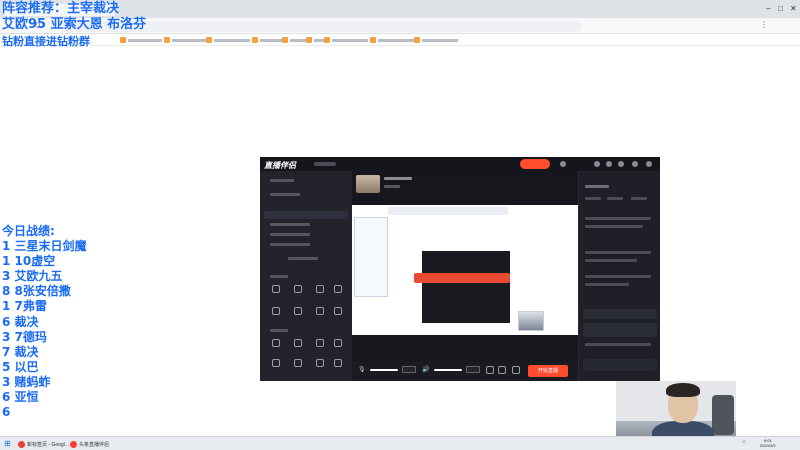  I want to click on add-source-button, so click(303, 258).